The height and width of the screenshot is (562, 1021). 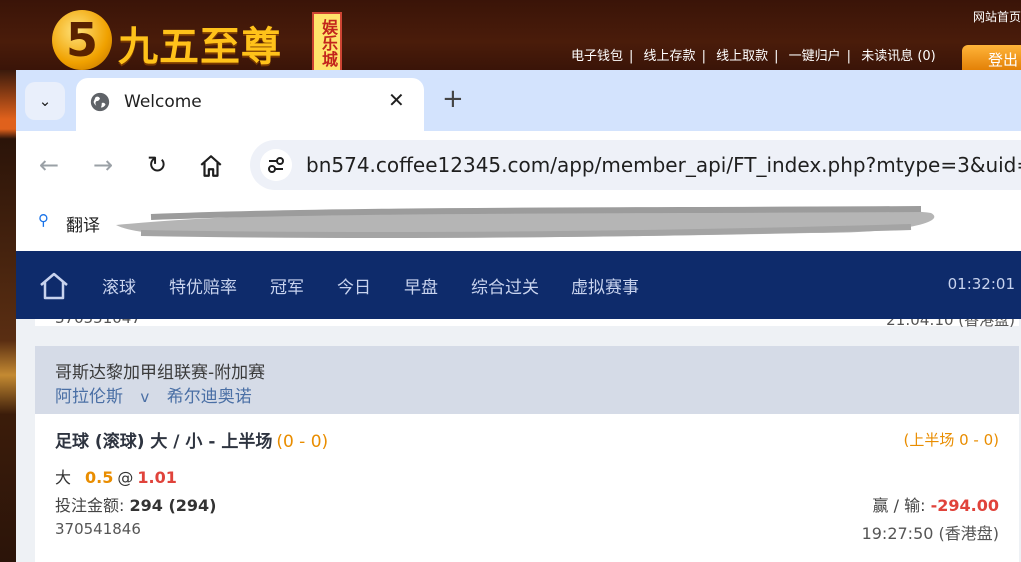 I want to click on site-home-link: 网站首页, so click(x=997, y=16).